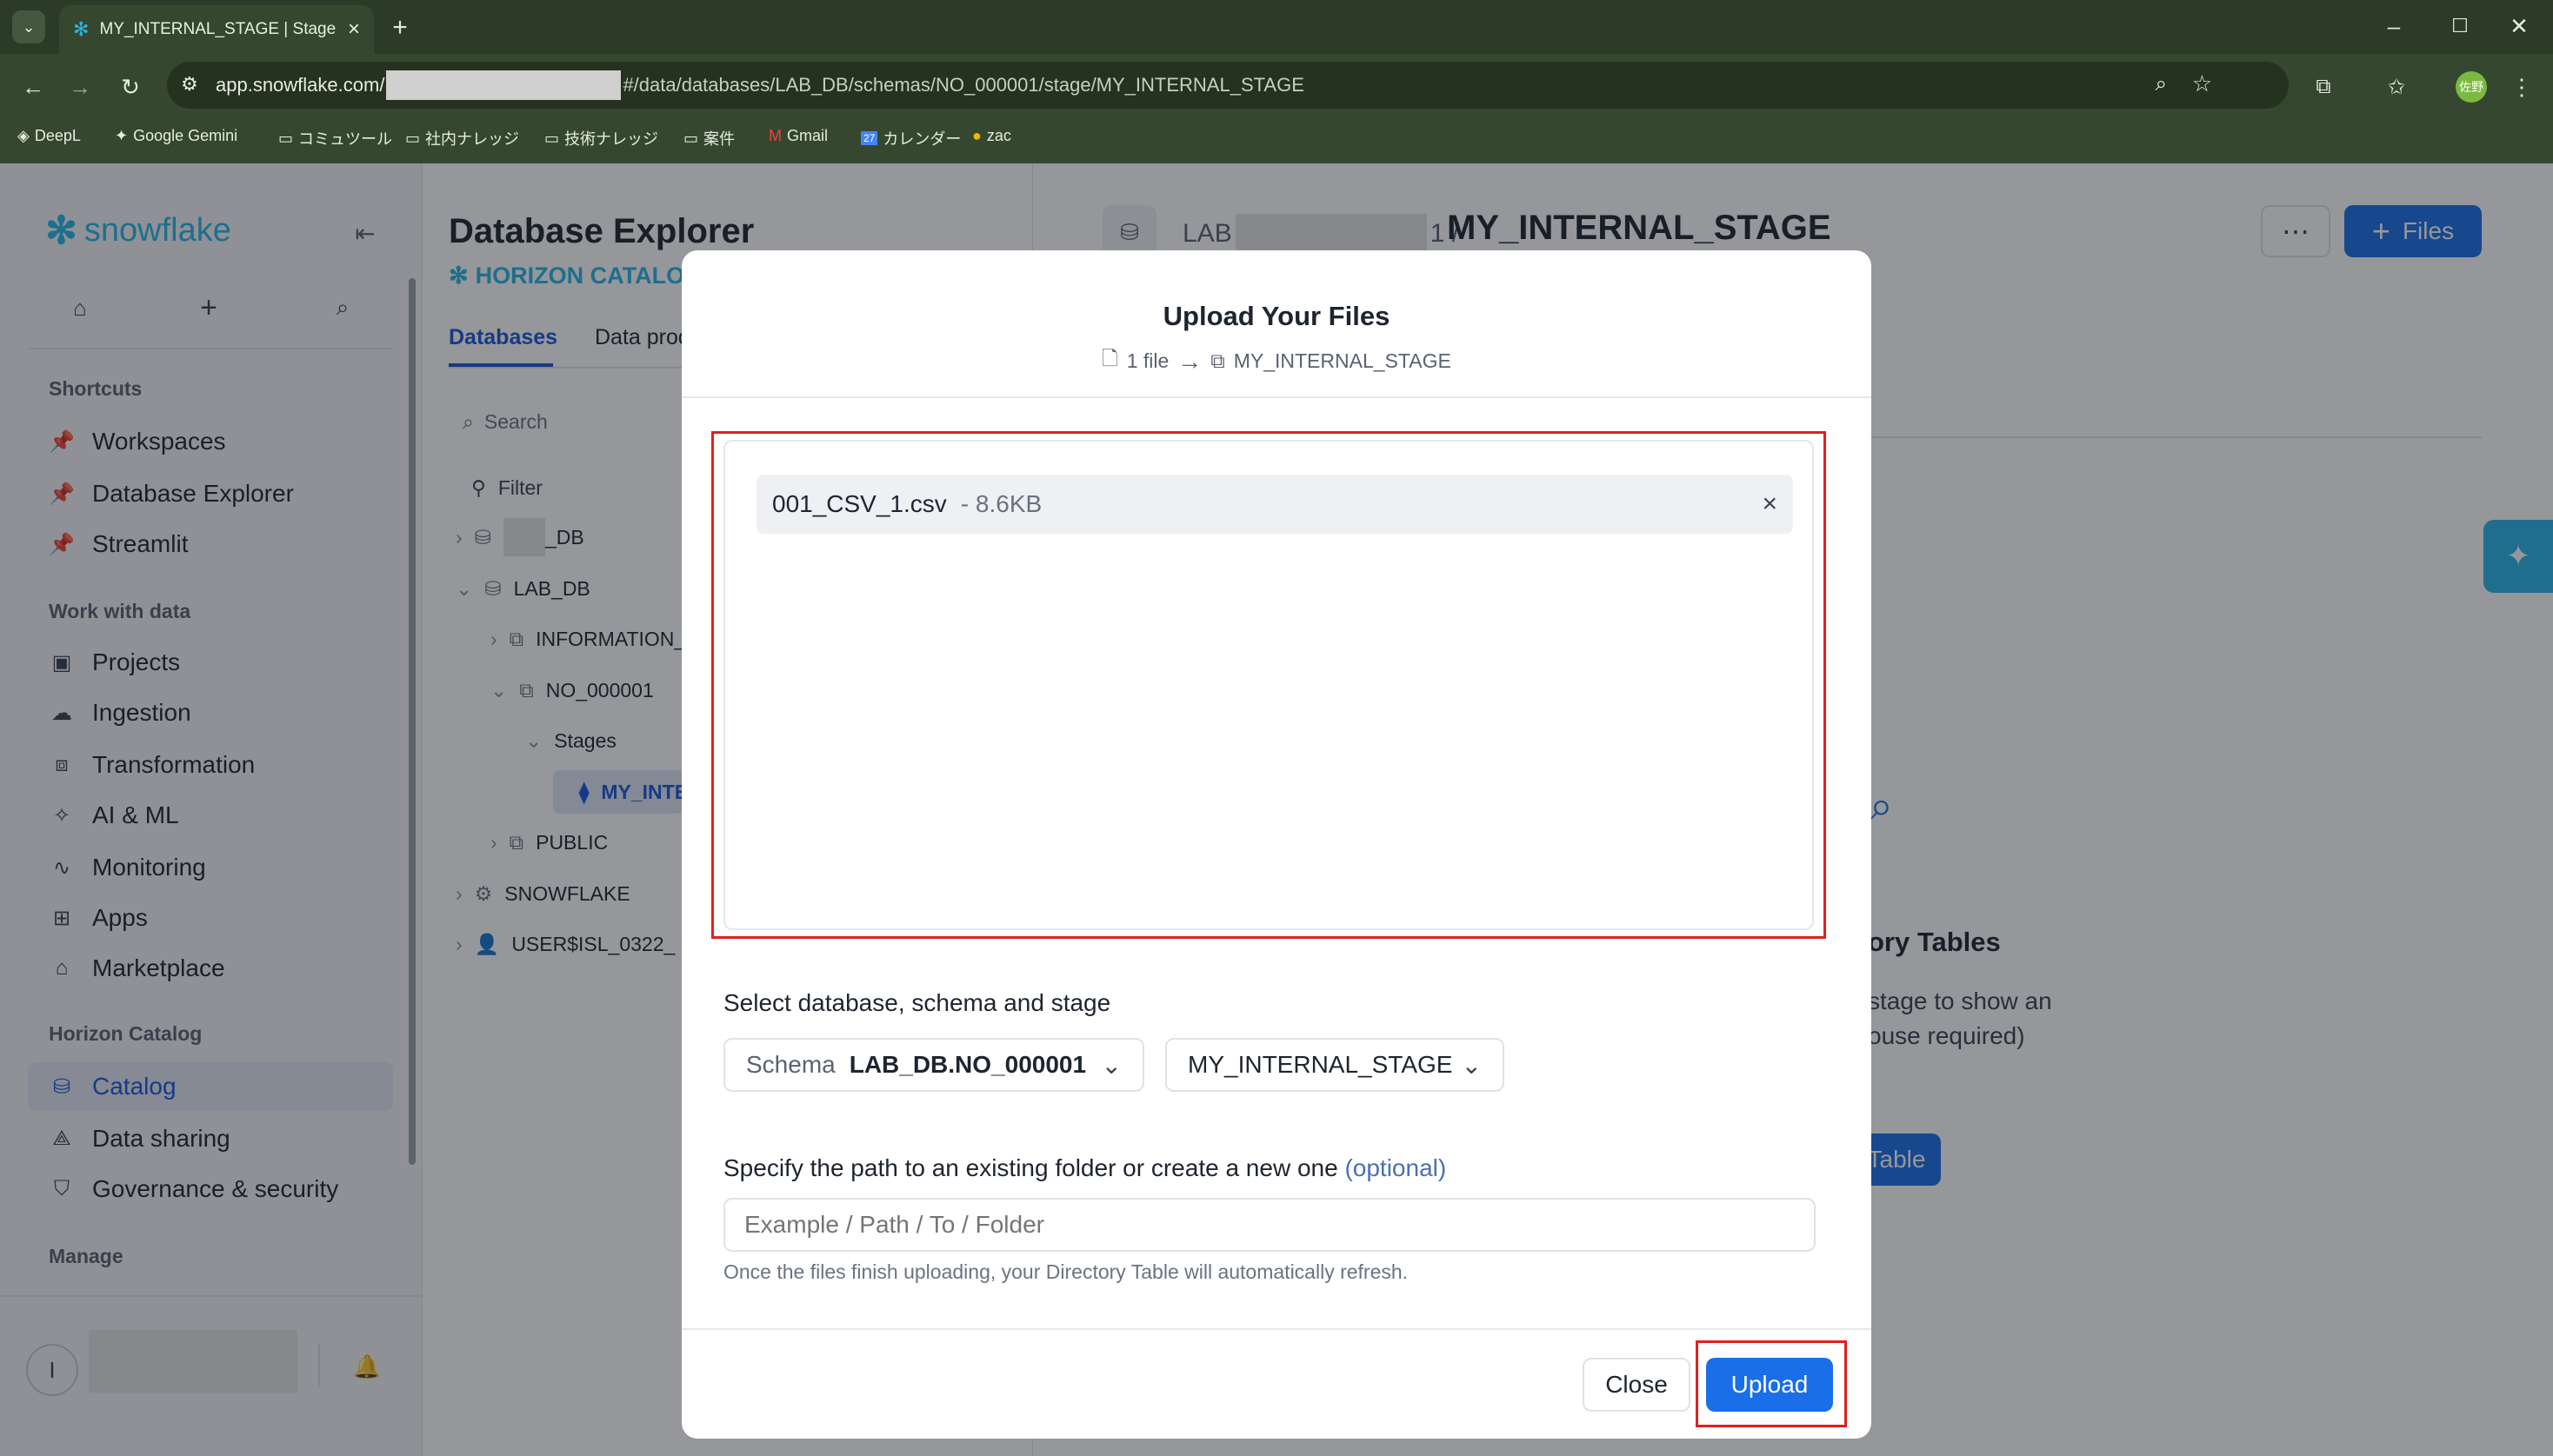  I want to click on arrow-right-icon: →, so click(1190, 361).